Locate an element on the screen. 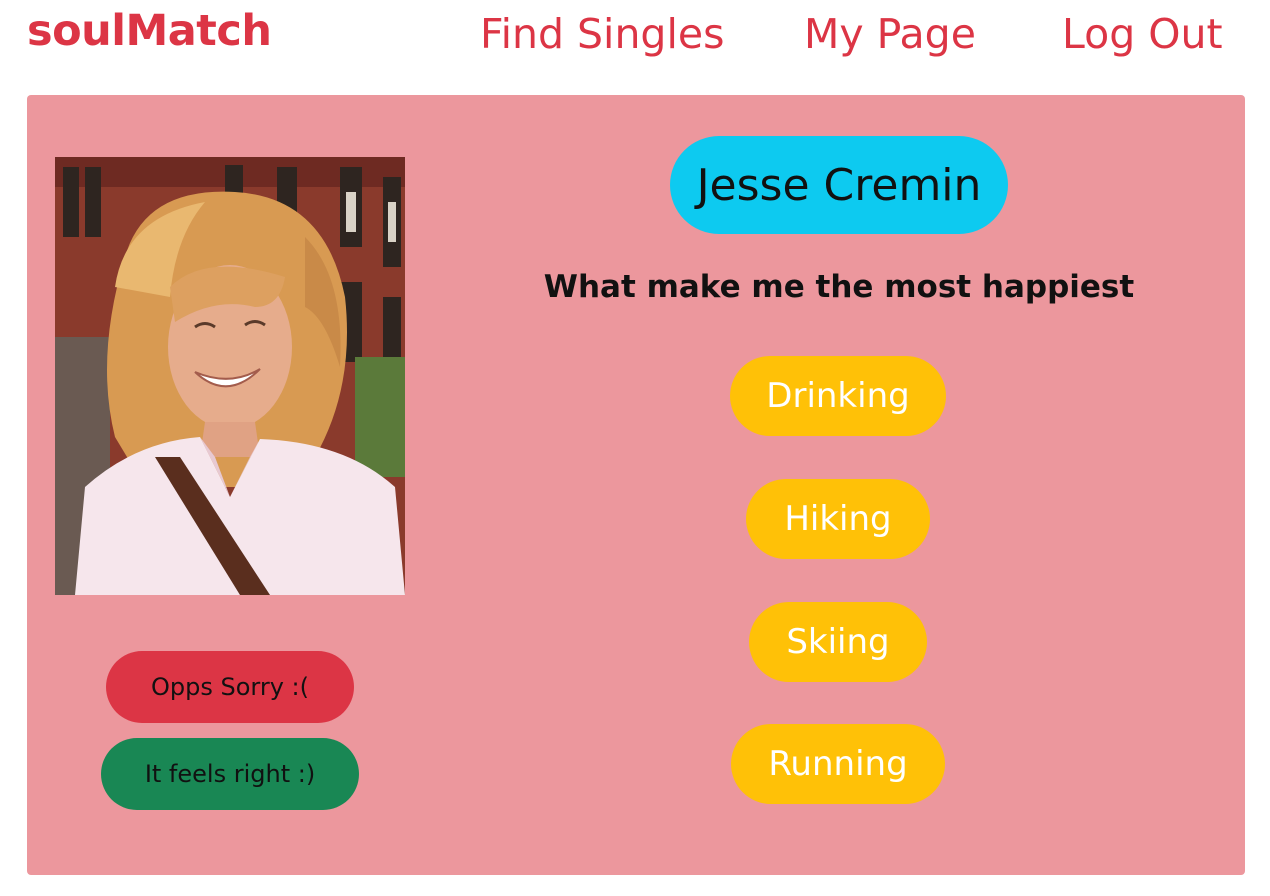 This screenshot has height=896, width=1270. brand-logo: soulMatch is located at coordinates (149, 31).